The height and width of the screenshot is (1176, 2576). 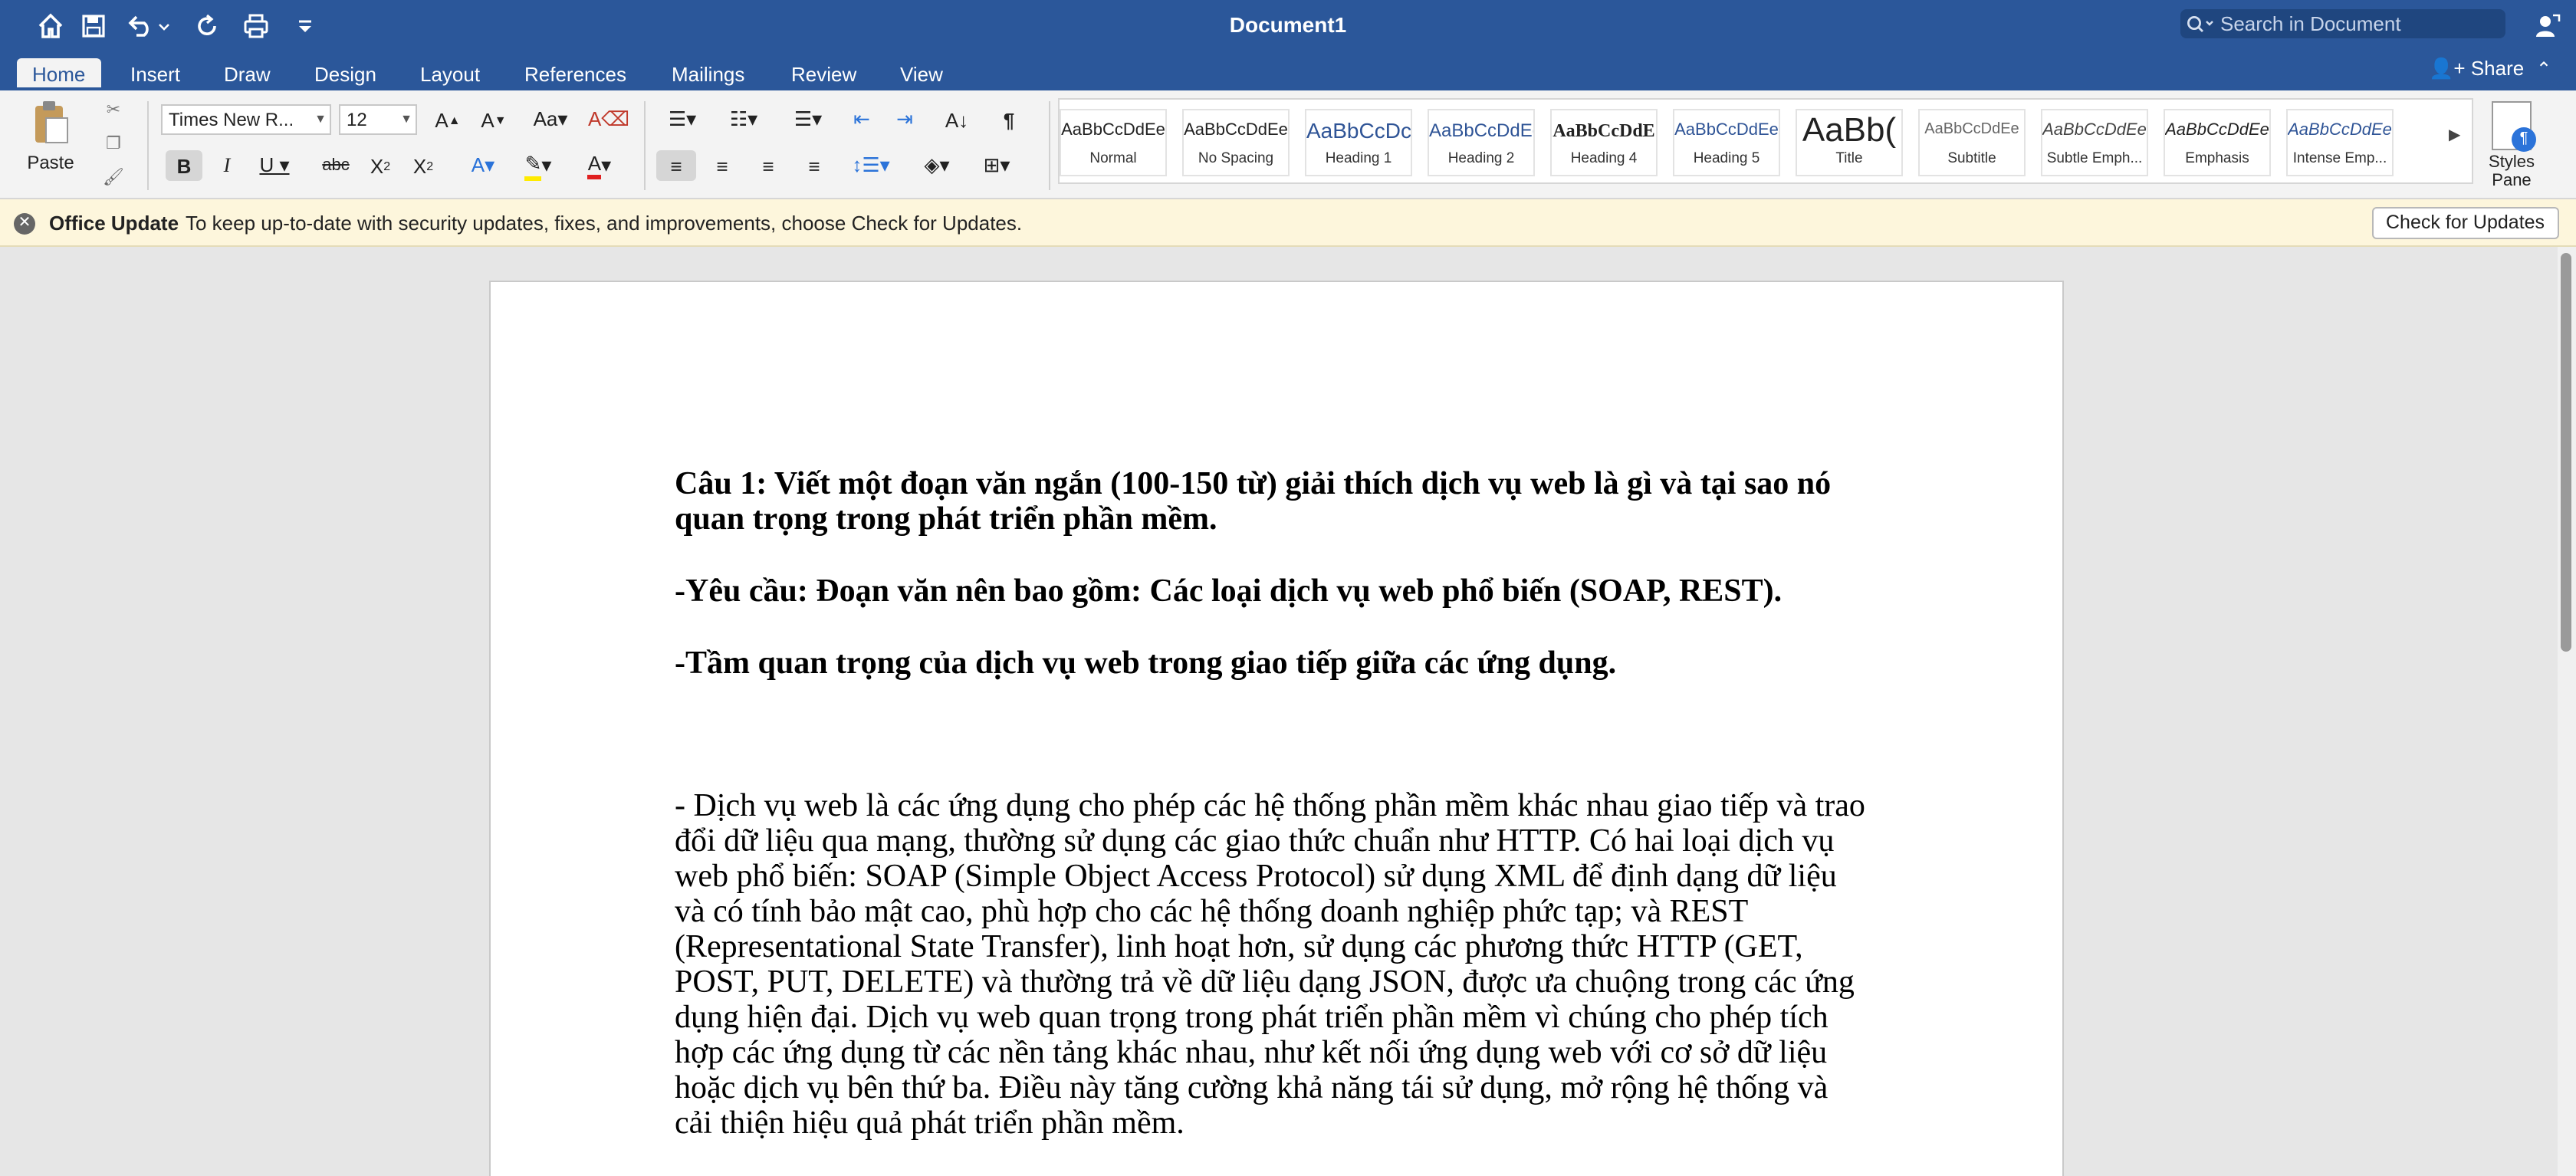 What do you see at coordinates (113, 142) in the screenshot?
I see `copy-icon: ❐` at bounding box center [113, 142].